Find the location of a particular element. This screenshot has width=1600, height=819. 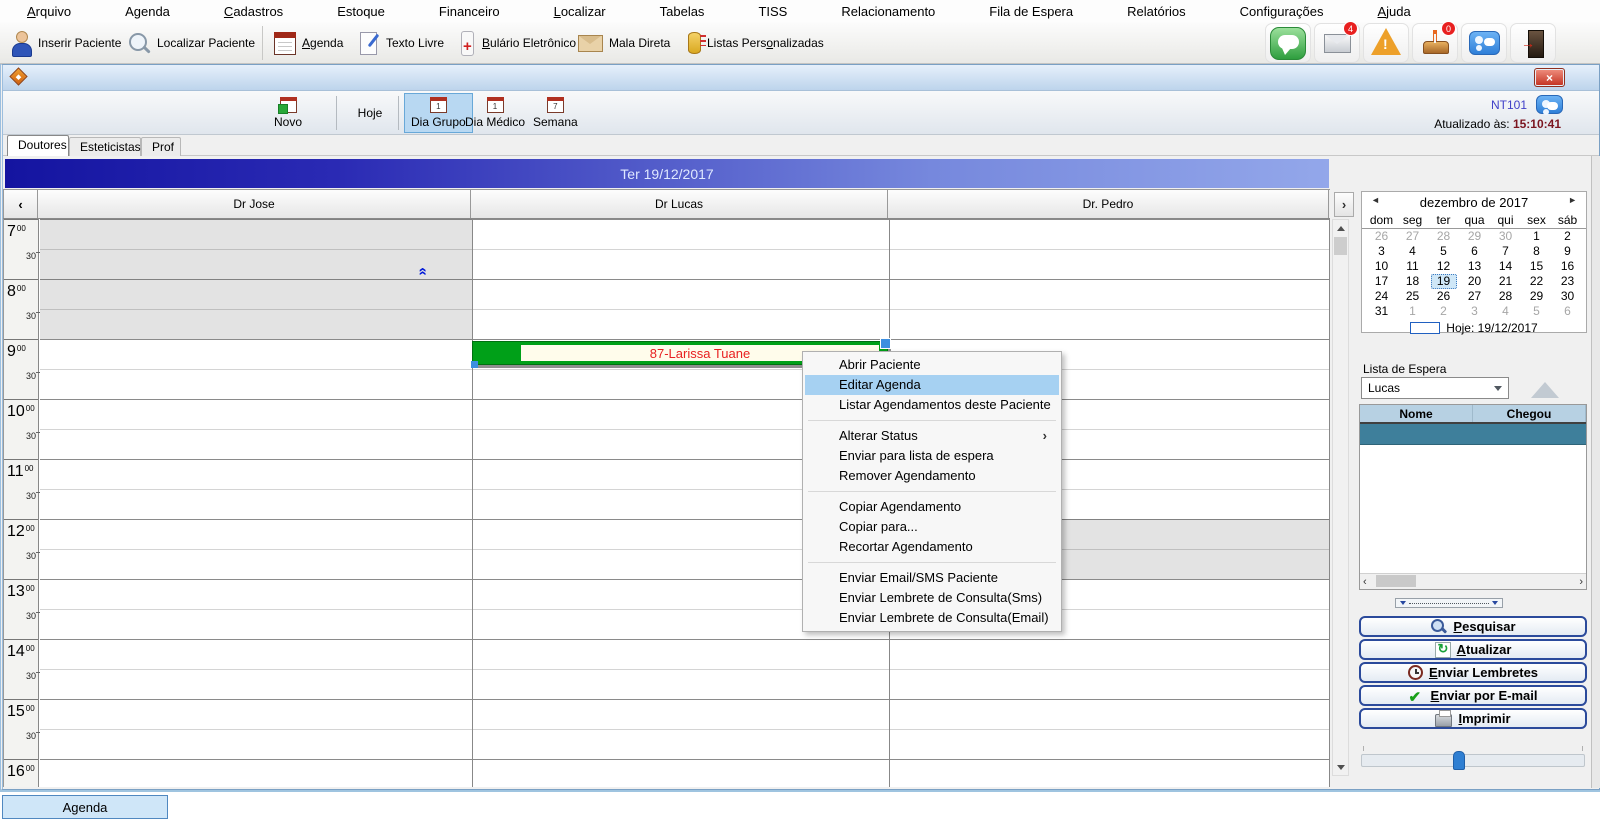

messages-button: 4 is located at coordinates (1337, 42).